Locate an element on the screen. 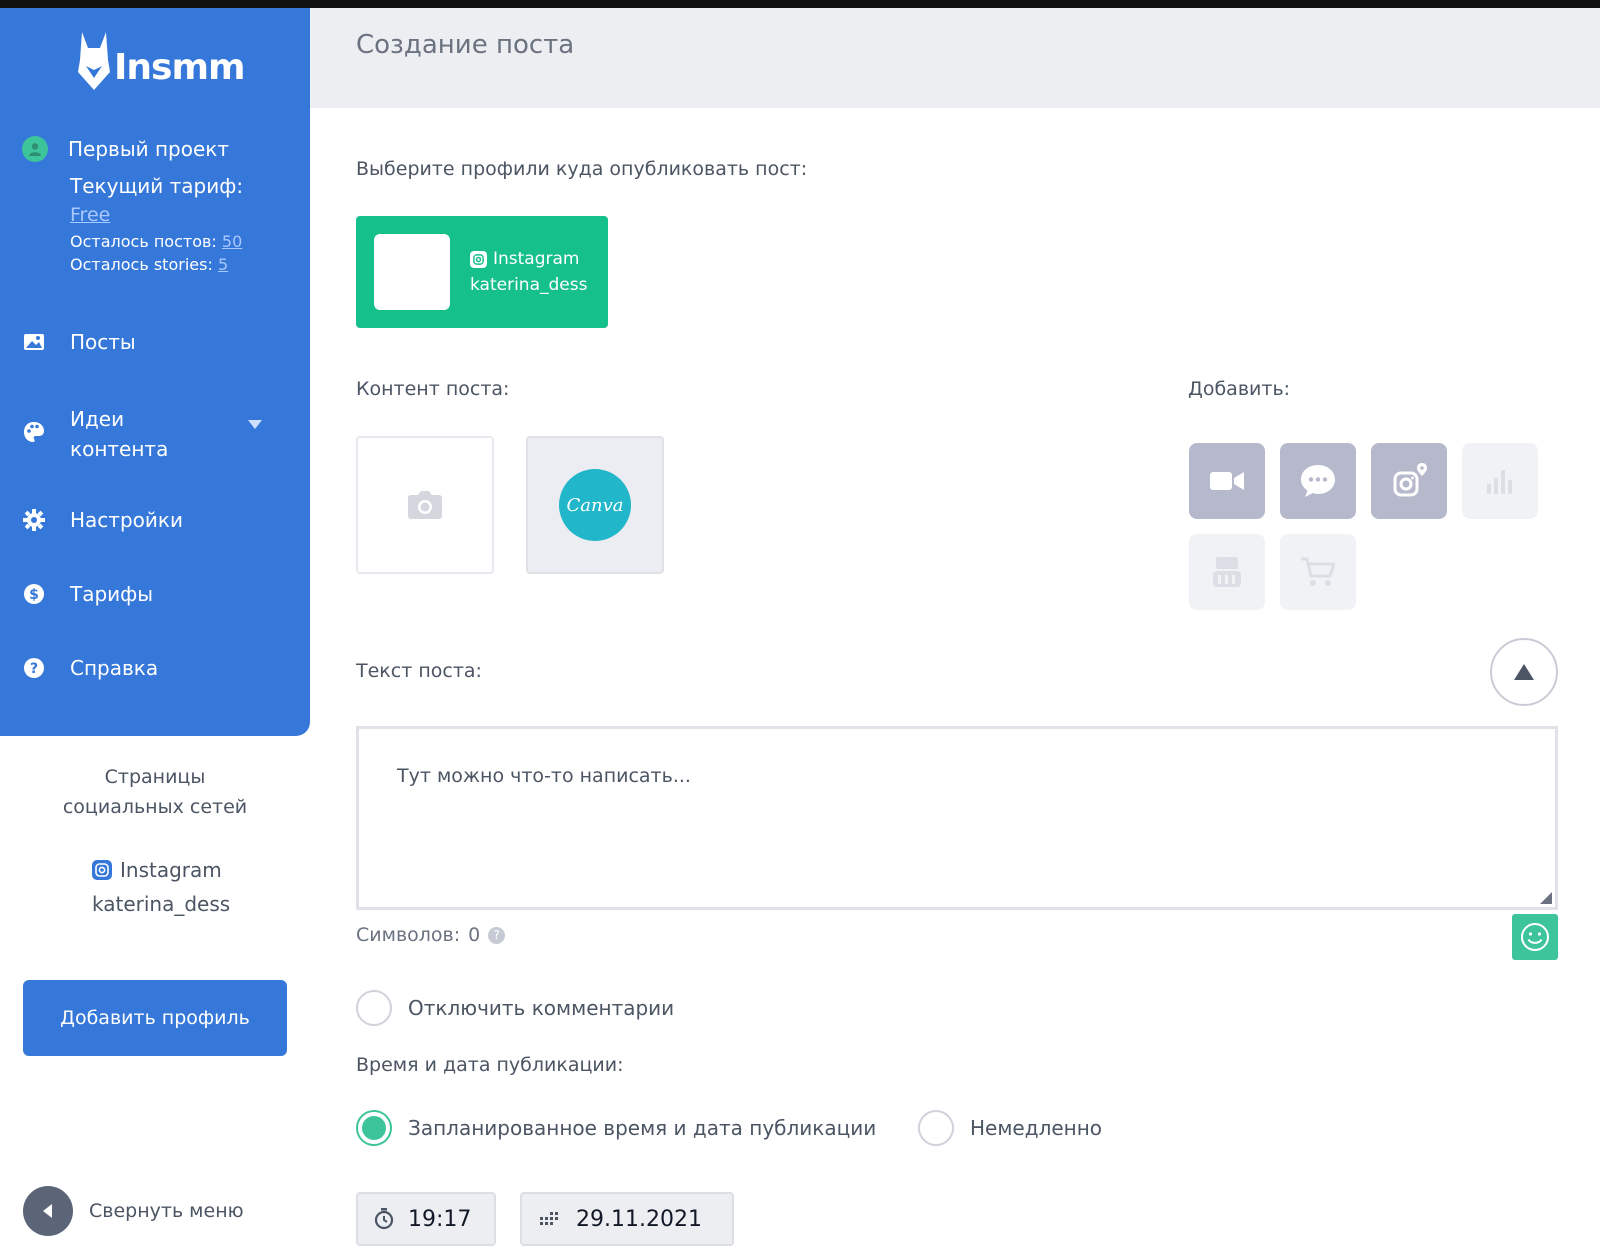 The image size is (1600, 1260). chat-icon is located at coordinates (1318, 481).